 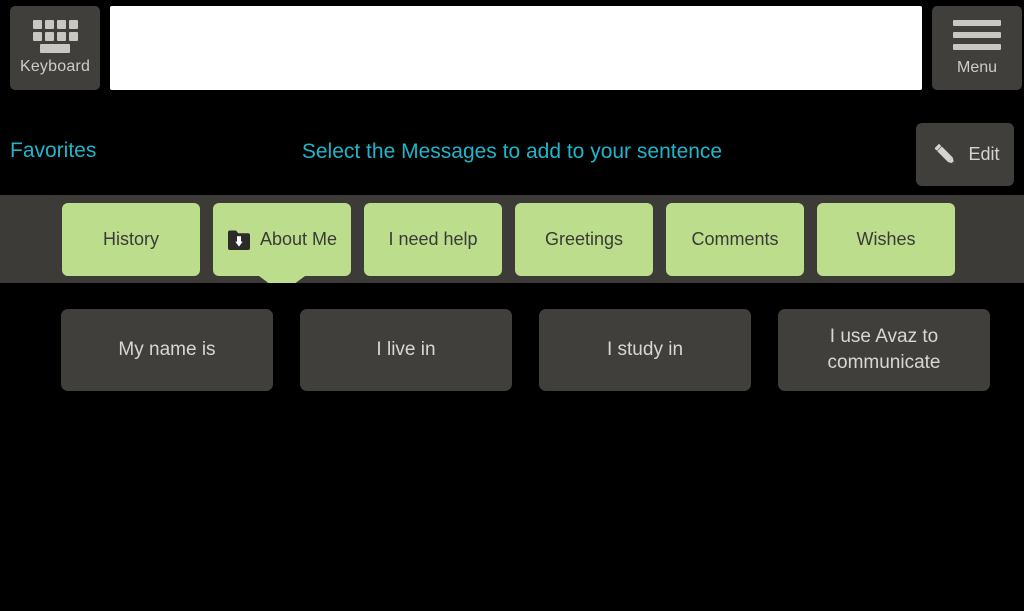 I want to click on category-tab-label: History, so click(x=130, y=239).